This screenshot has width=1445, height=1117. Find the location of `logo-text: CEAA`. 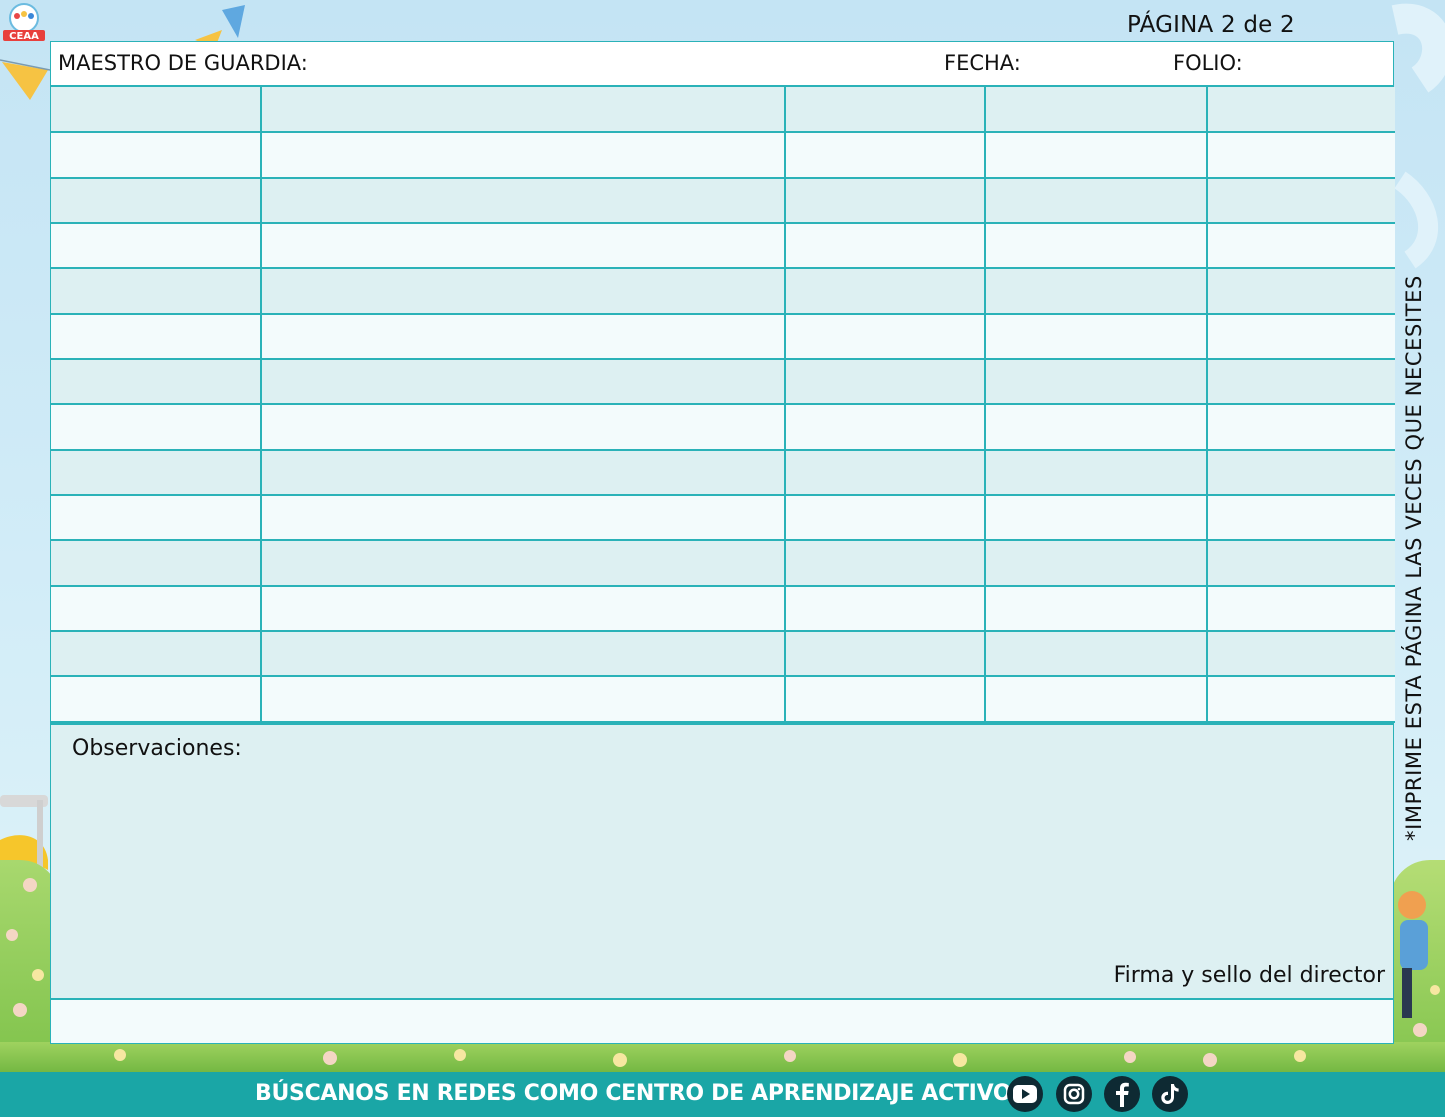

logo-text: CEAA is located at coordinates (24, 36).